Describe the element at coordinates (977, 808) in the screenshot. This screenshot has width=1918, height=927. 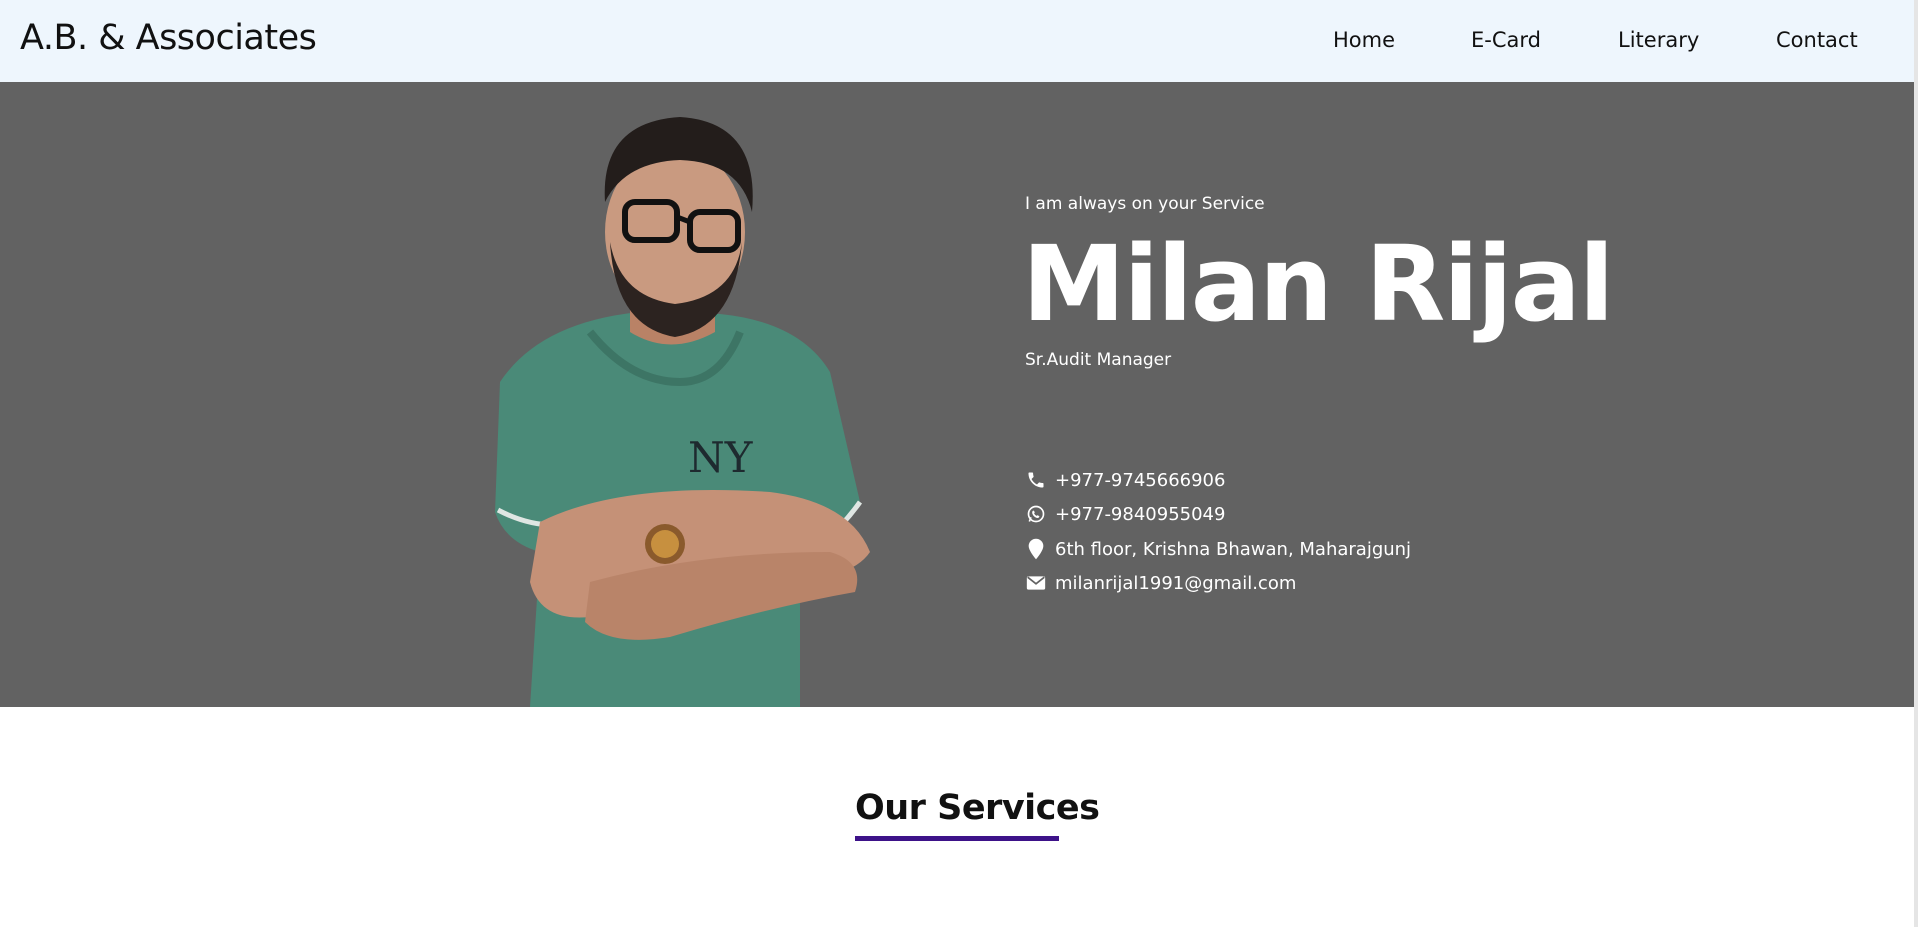
I see `services-heading: Our Services` at that location.